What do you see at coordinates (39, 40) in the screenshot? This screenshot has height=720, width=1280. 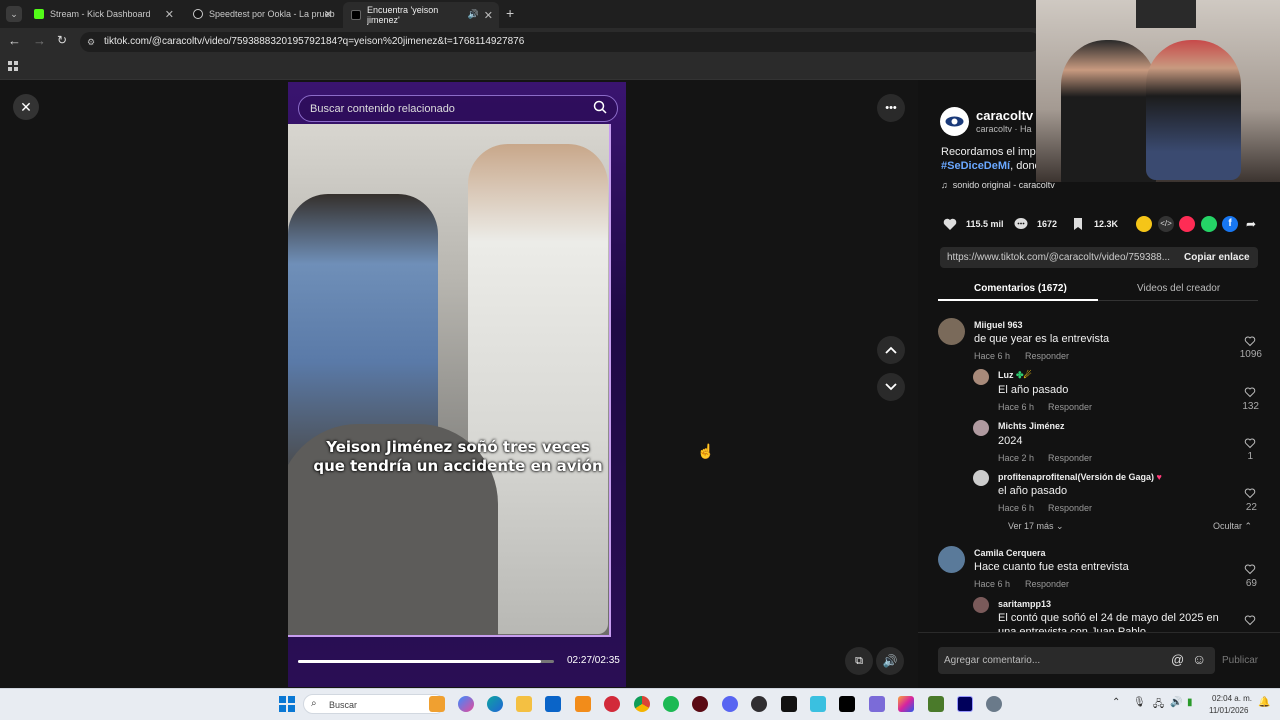 I see `forward-button: →` at bounding box center [39, 40].